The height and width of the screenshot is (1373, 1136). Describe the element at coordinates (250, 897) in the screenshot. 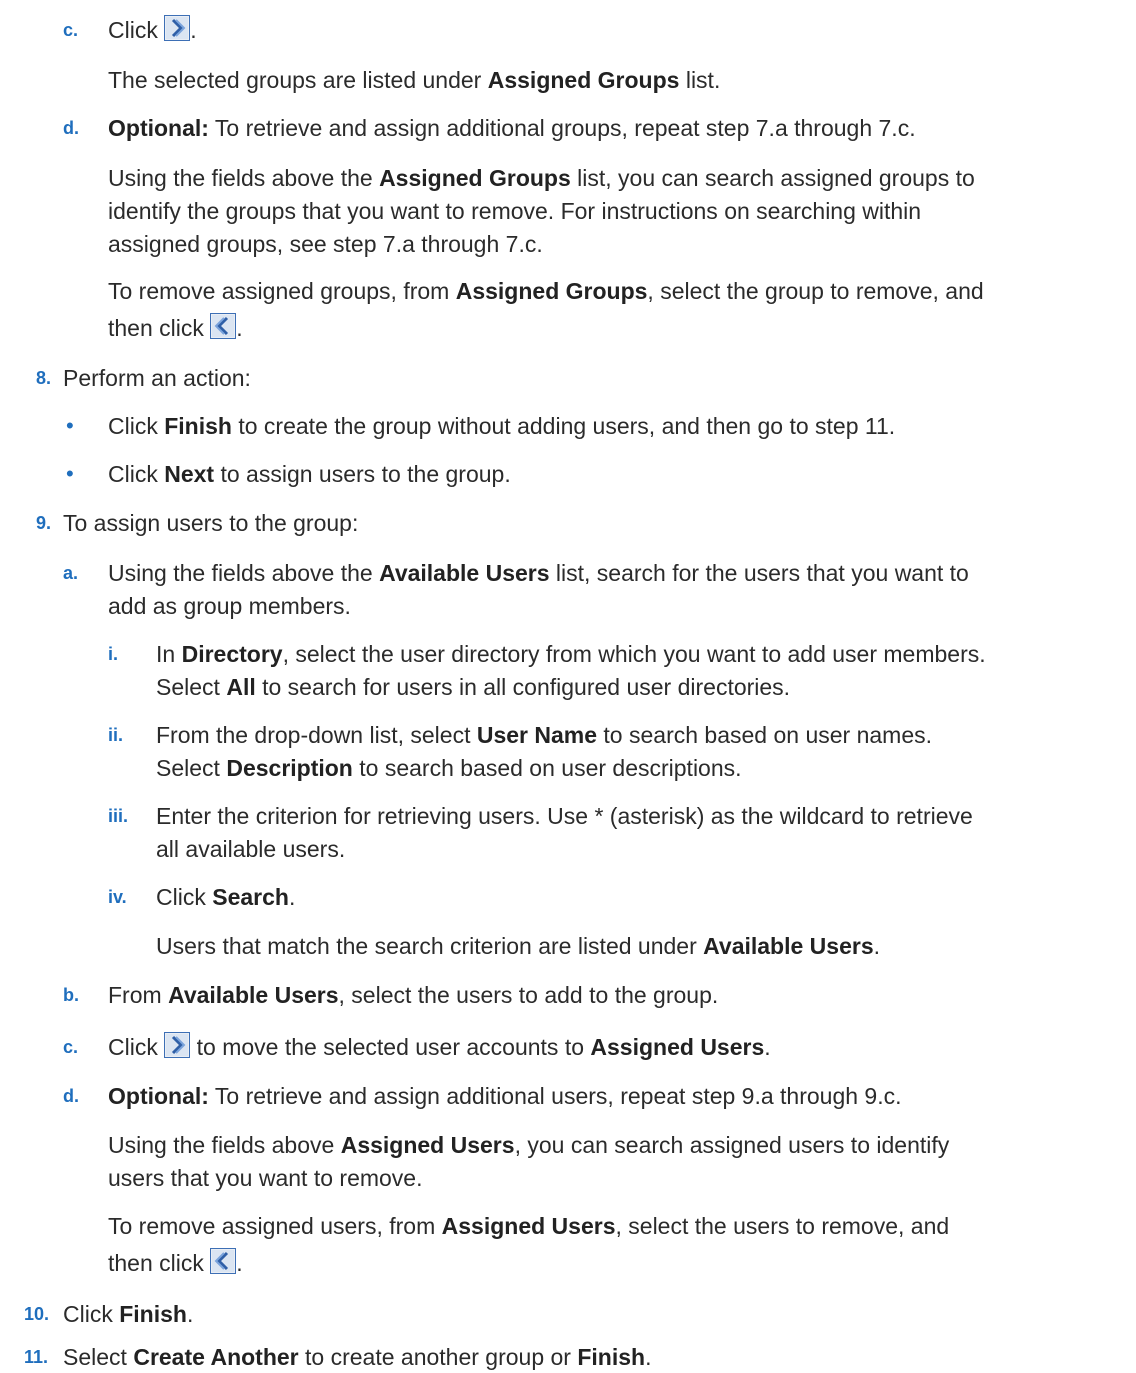

I see `ui-term: Search` at that location.